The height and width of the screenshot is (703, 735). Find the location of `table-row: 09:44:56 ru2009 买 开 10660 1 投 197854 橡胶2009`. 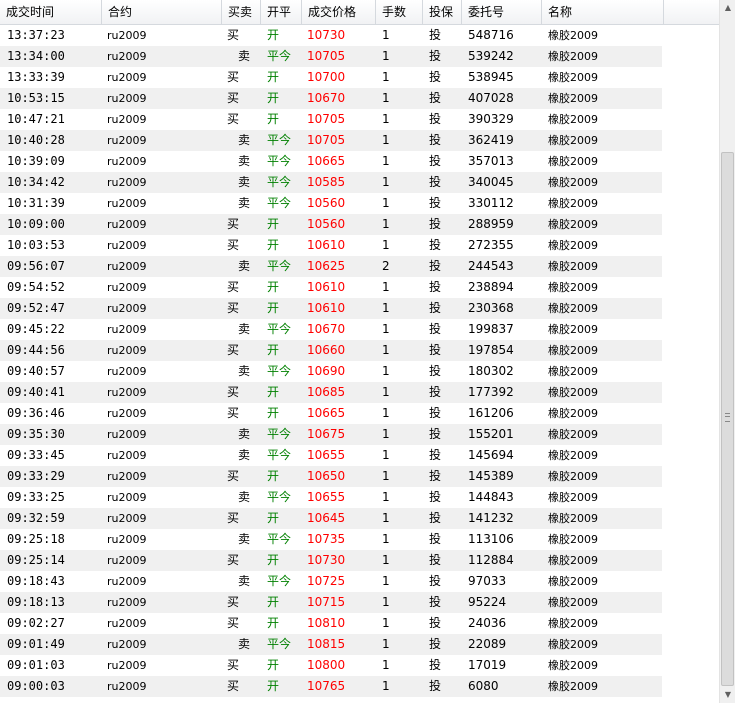

table-row: 09:44:56 ru2009 买 开 10660 1 投 197854 橡胶2009 is located at coordinates (359, 350).